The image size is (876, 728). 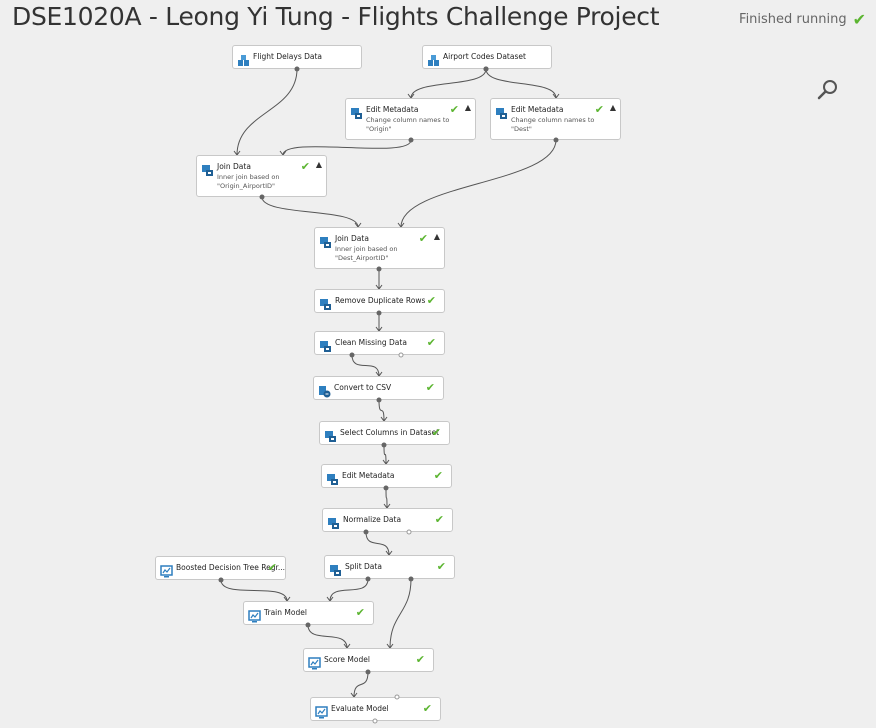 I want to click on module-airport-codes-dataset: Airport Codes Dataset, so click(x=487, y=57).